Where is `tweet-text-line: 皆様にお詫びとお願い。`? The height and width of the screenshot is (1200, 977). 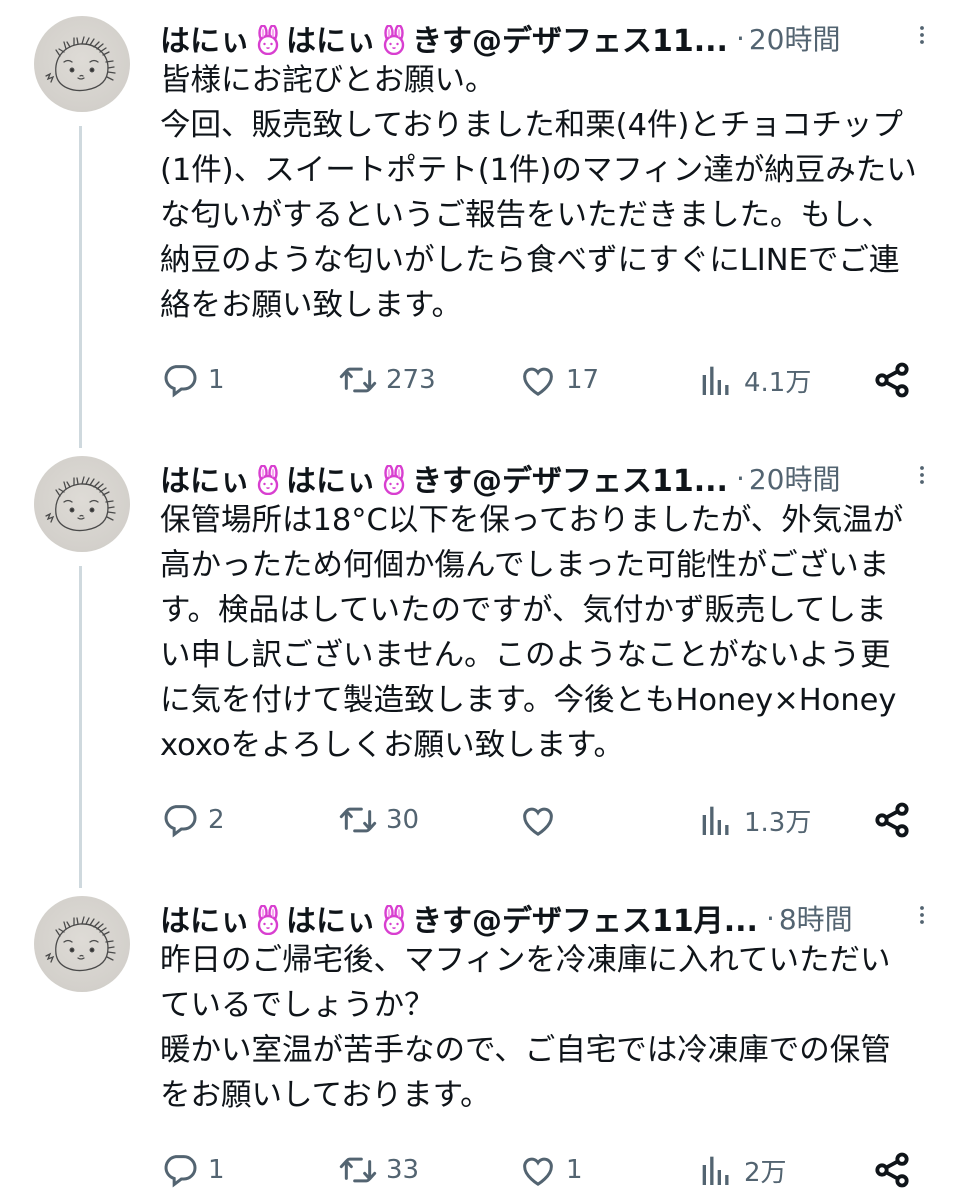
tweet-text-line: 皆様にお詫びとお願い。 is located at coordinates (328, 80).